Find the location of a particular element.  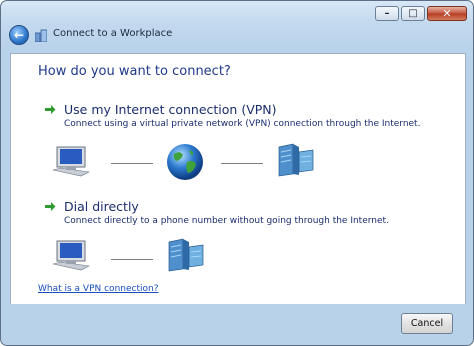

page-heading: How do you want to connect? is located at coordinates (134, 71).